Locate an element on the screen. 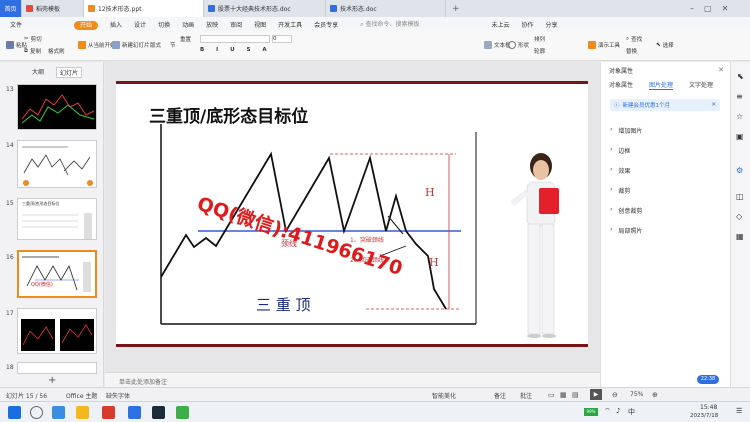 The image size is (750, 422). tab-slides: 幻灯片 is located at coordinates (69, 72).